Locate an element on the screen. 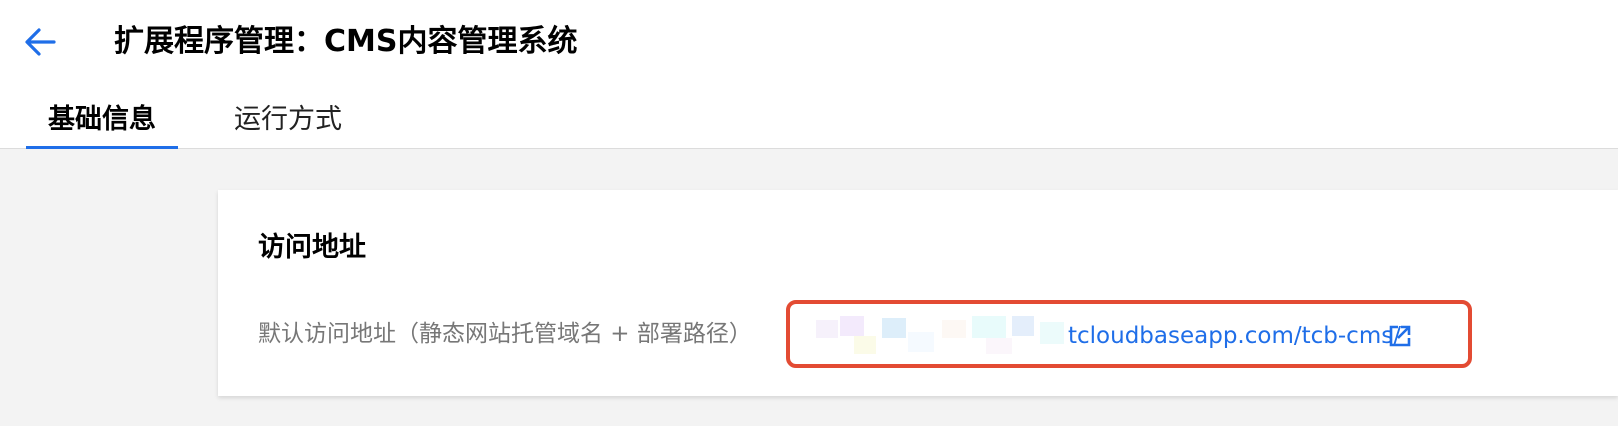 The image size is (1618, 426). url-highlight-box: tcloudbaseapp.com/tcb-cms/ is located at coordinates (1129, 334).